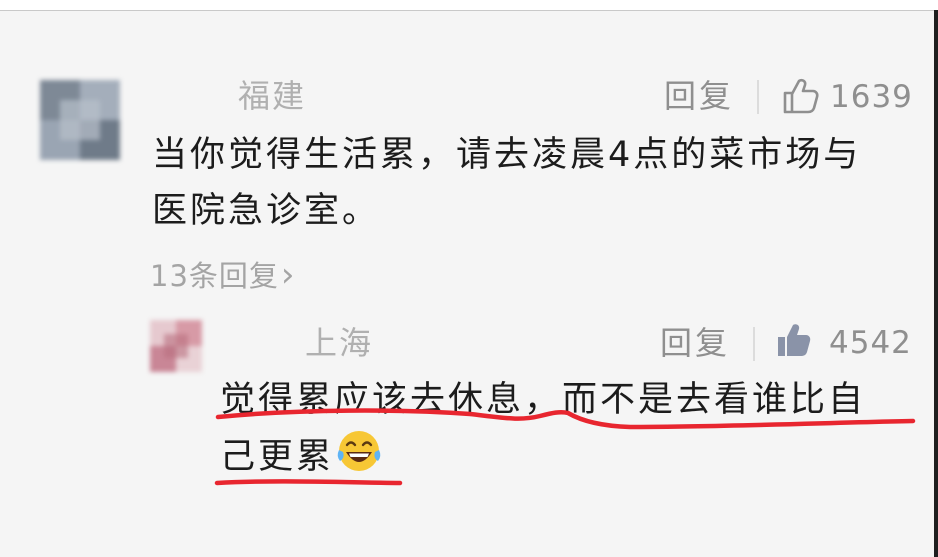  What do you see at coordinates (469, 5) in the screenshot?
I see `top-divider` at bounding box center [469, 5].